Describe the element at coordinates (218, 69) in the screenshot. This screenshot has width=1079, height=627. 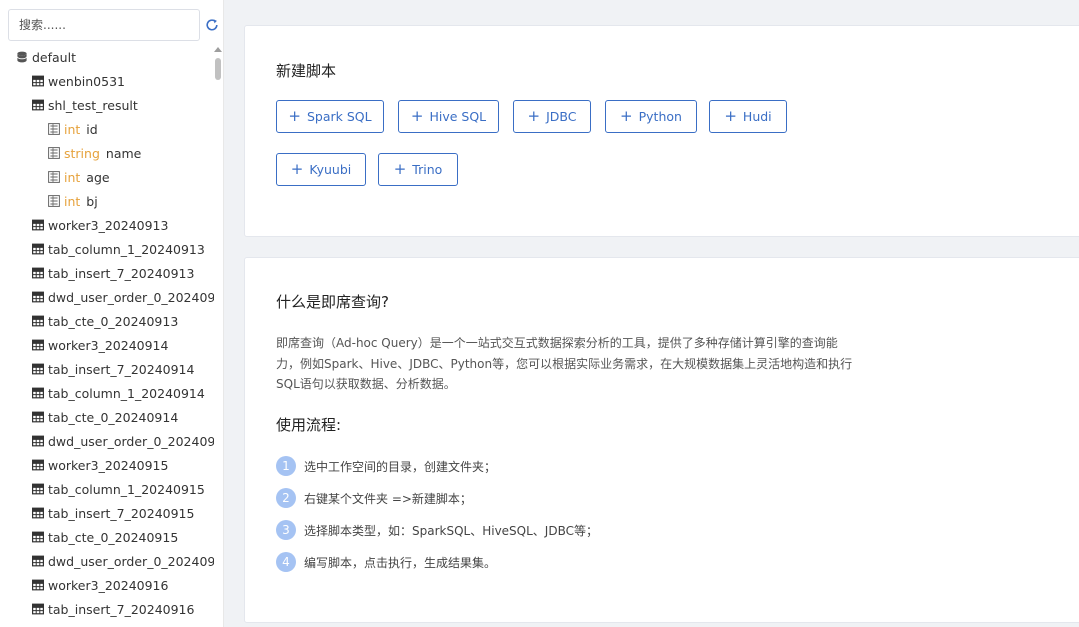
I see `tree-scrollbar-thumb` at that location.